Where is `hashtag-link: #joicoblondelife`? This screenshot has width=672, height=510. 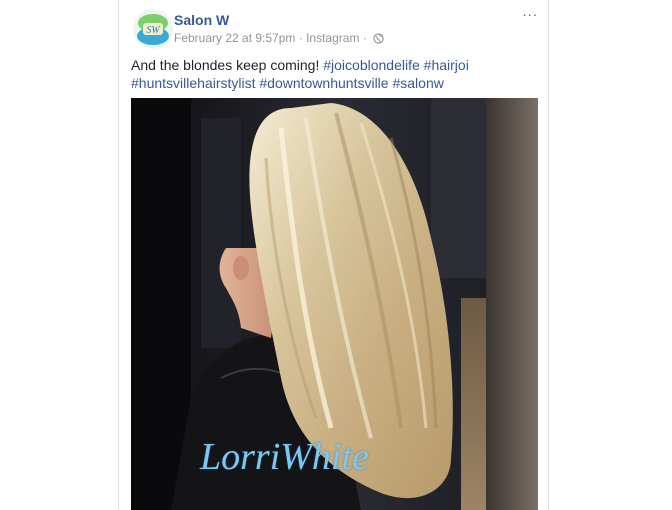 hashtag-link: #joicoblondelife is located at coordinates (371, 65).